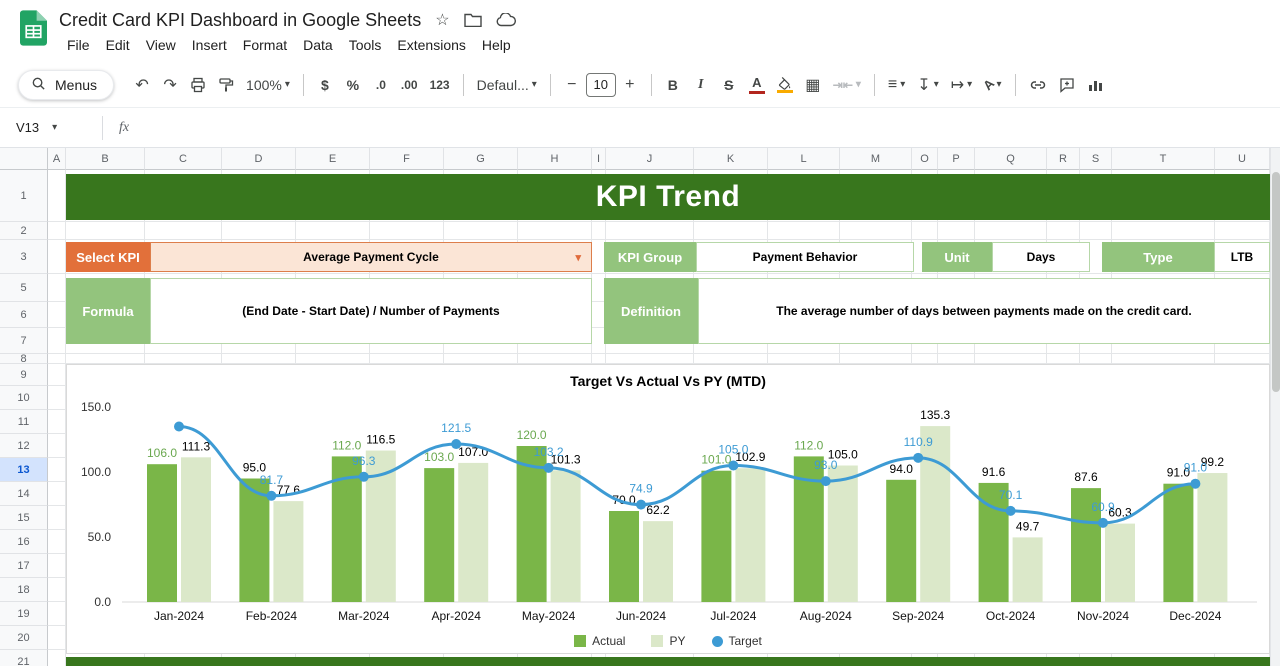 Image resolution: width=1280 pixels, height=666 pixels. What do you see at coordinates (496, 45) in the screenshot?
I see `menu-item-help: Help` at bounding box center [496, 45].